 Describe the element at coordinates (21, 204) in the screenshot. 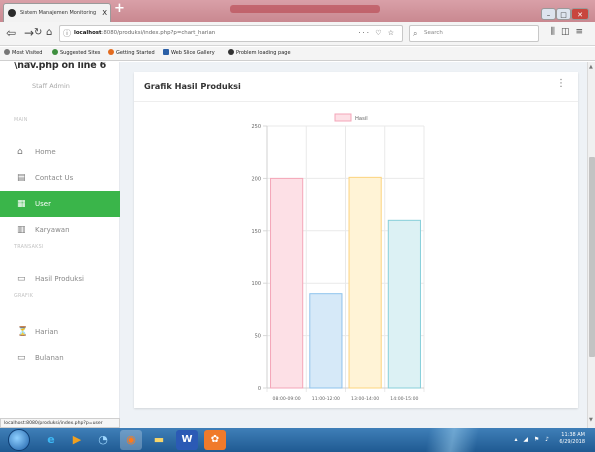

I see `table-icon: ▦` at that location.